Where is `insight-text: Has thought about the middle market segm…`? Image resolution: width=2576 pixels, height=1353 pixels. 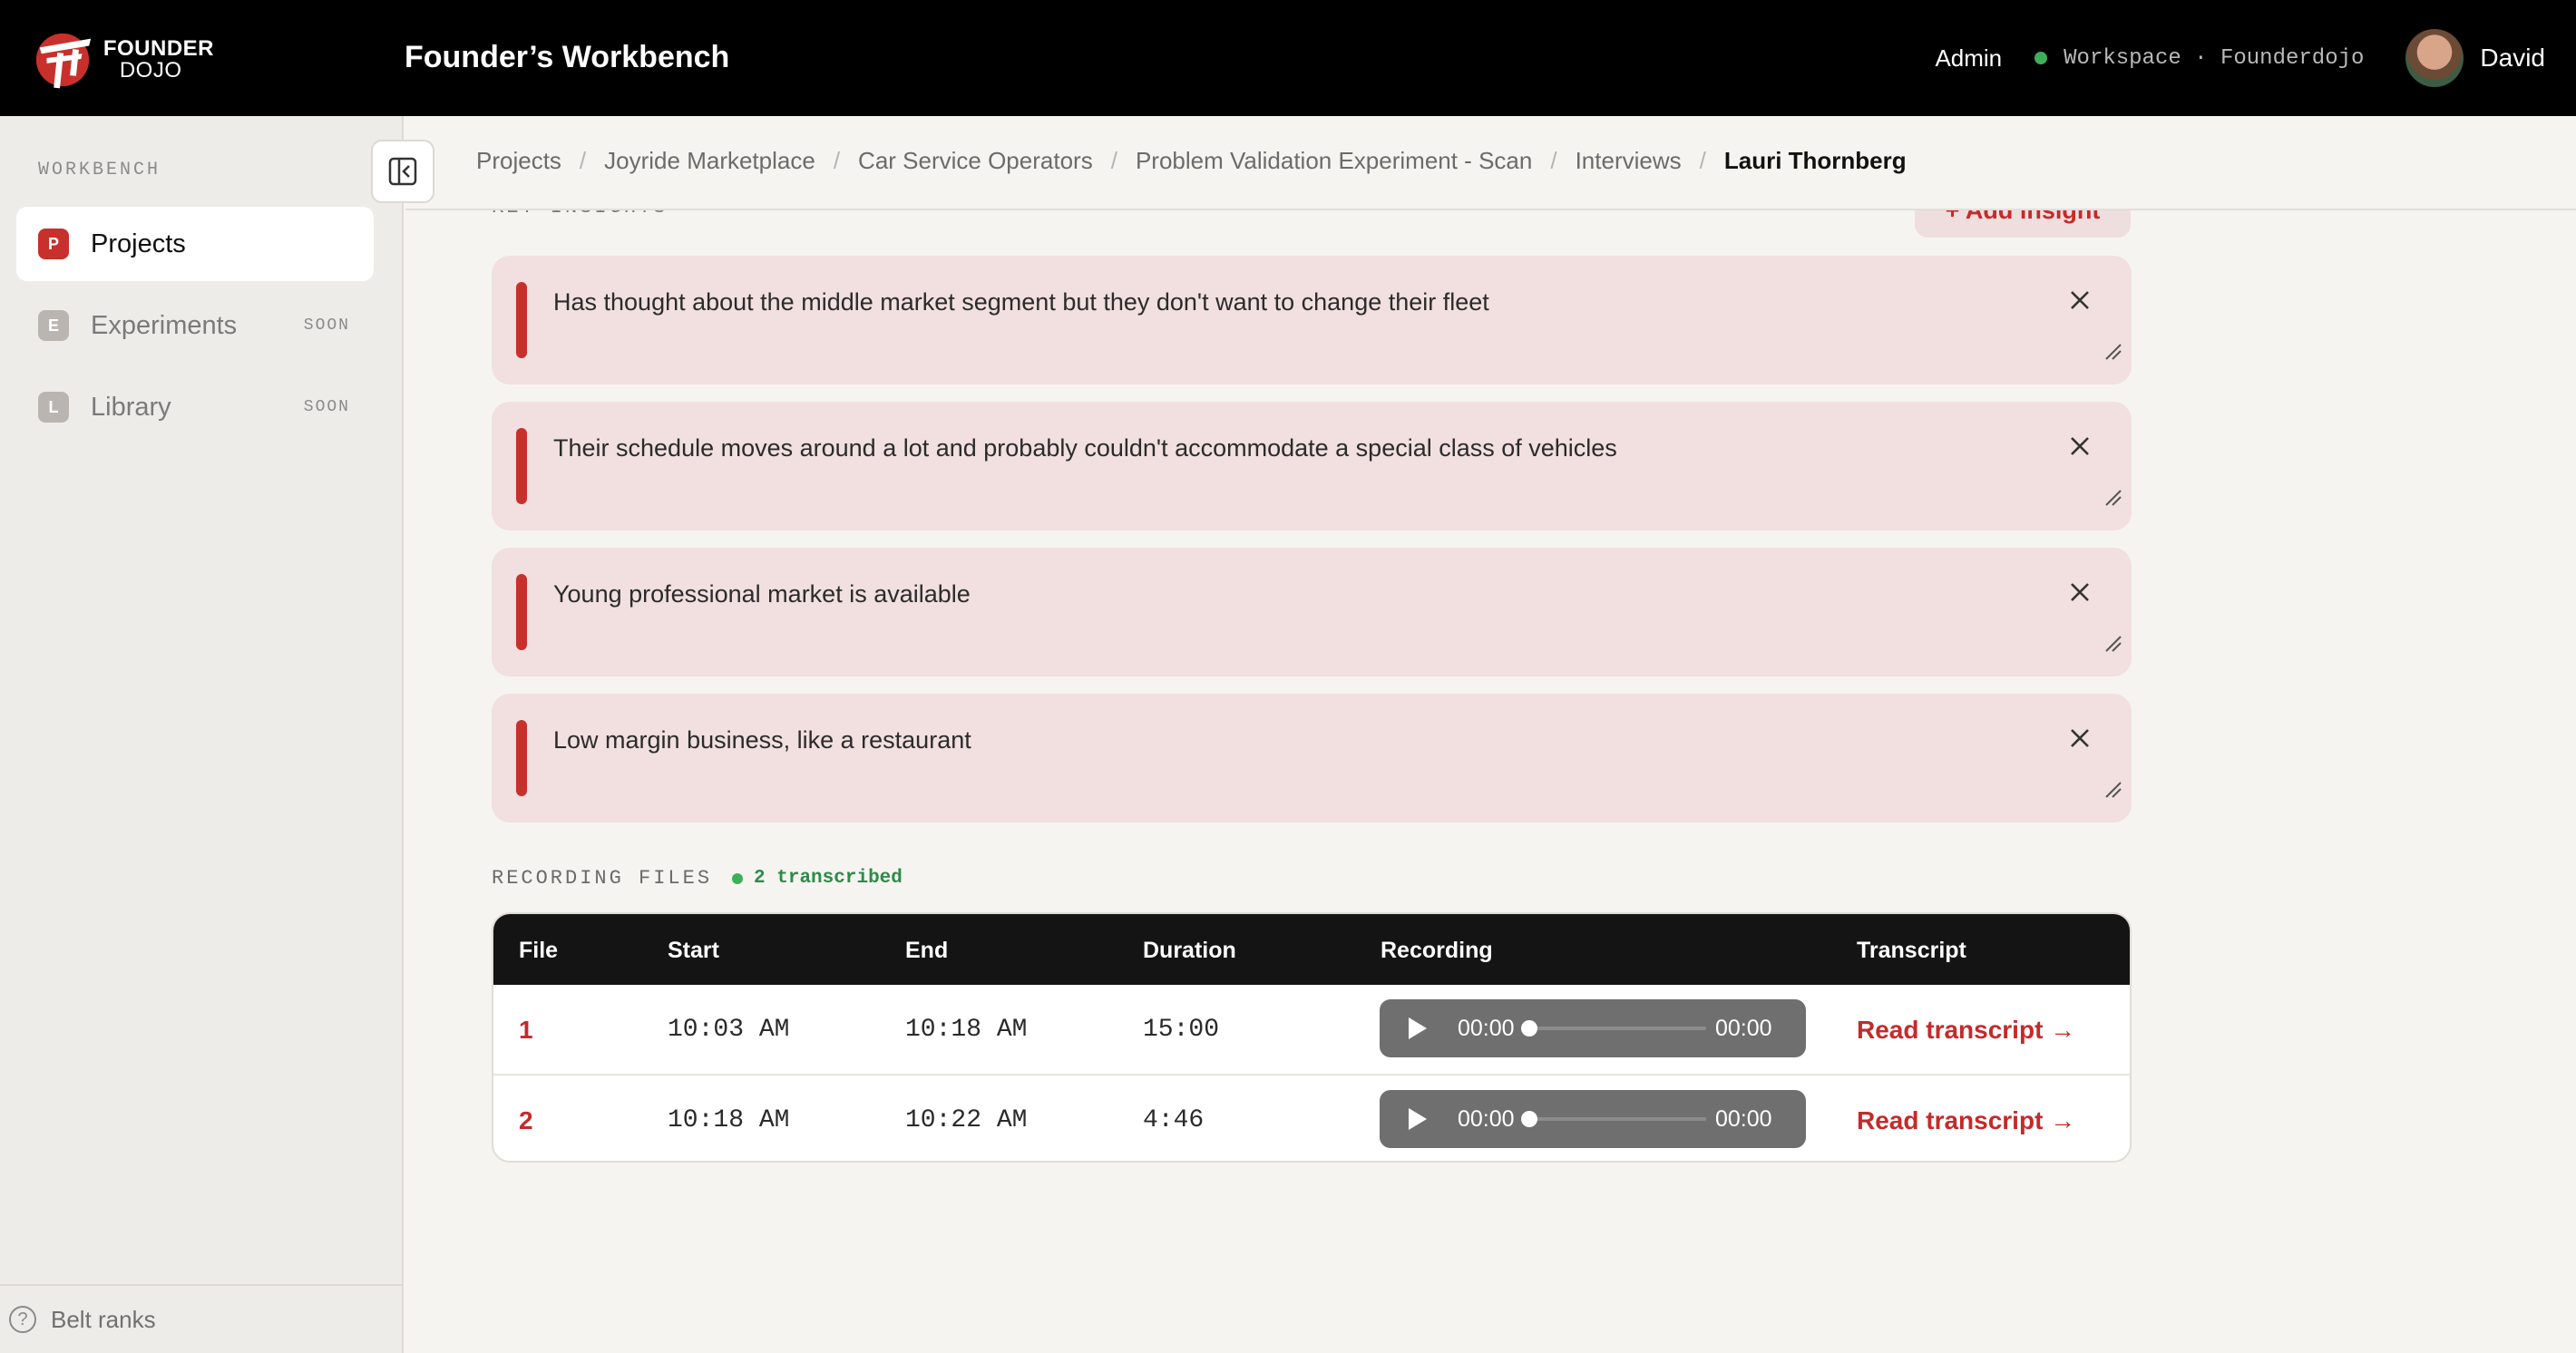 insight-text: Has thought about the middle market segm… is located at coordinates (1021, 302).